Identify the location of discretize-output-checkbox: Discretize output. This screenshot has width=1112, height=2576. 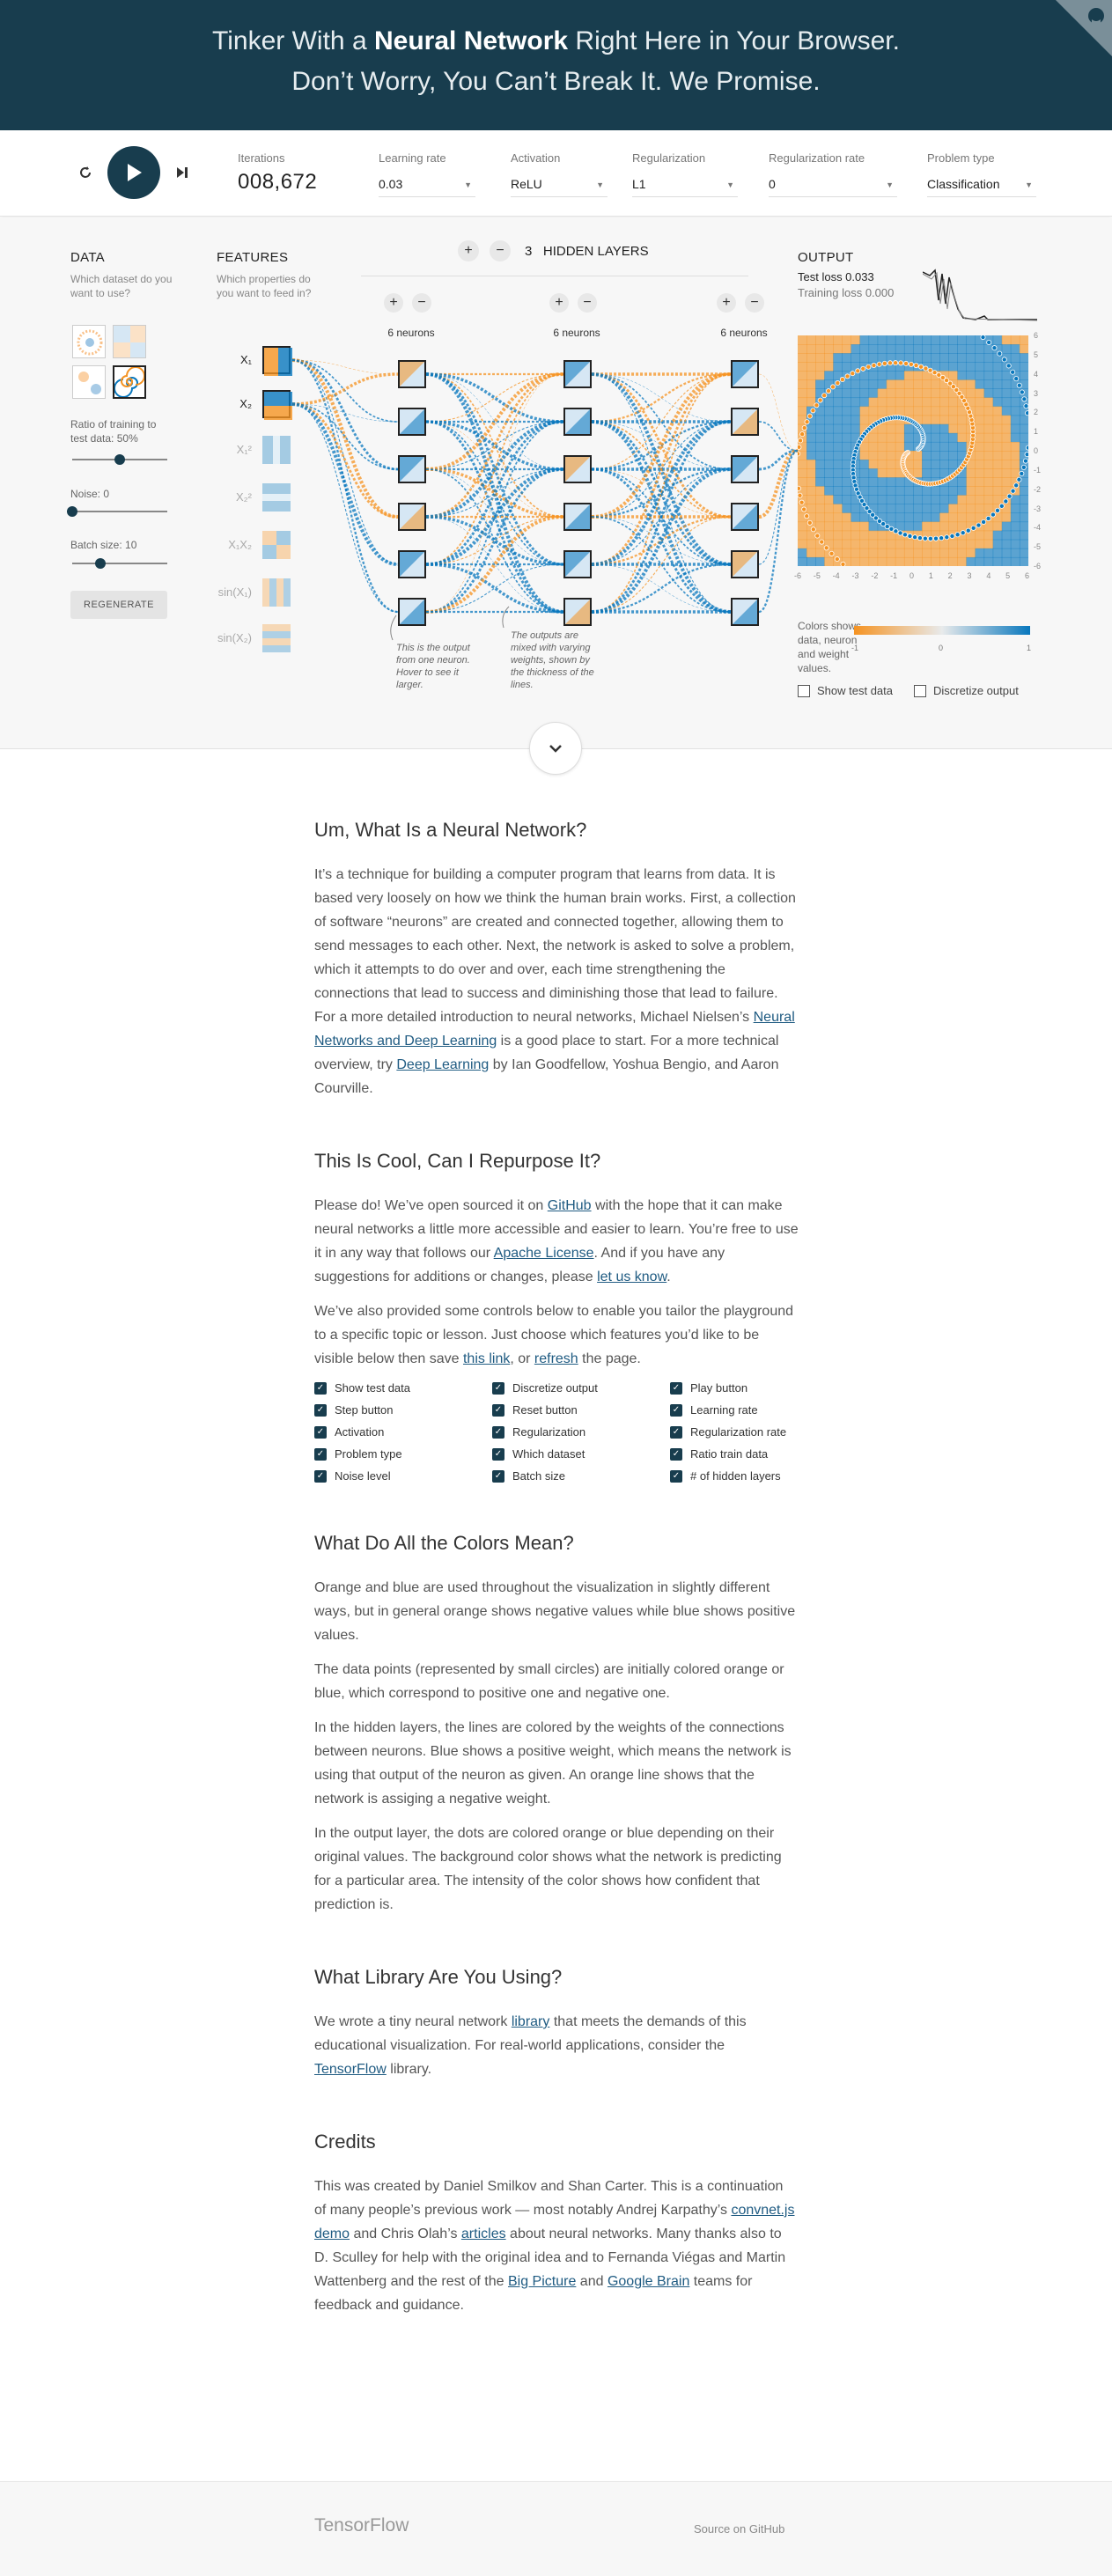
(966, 691).